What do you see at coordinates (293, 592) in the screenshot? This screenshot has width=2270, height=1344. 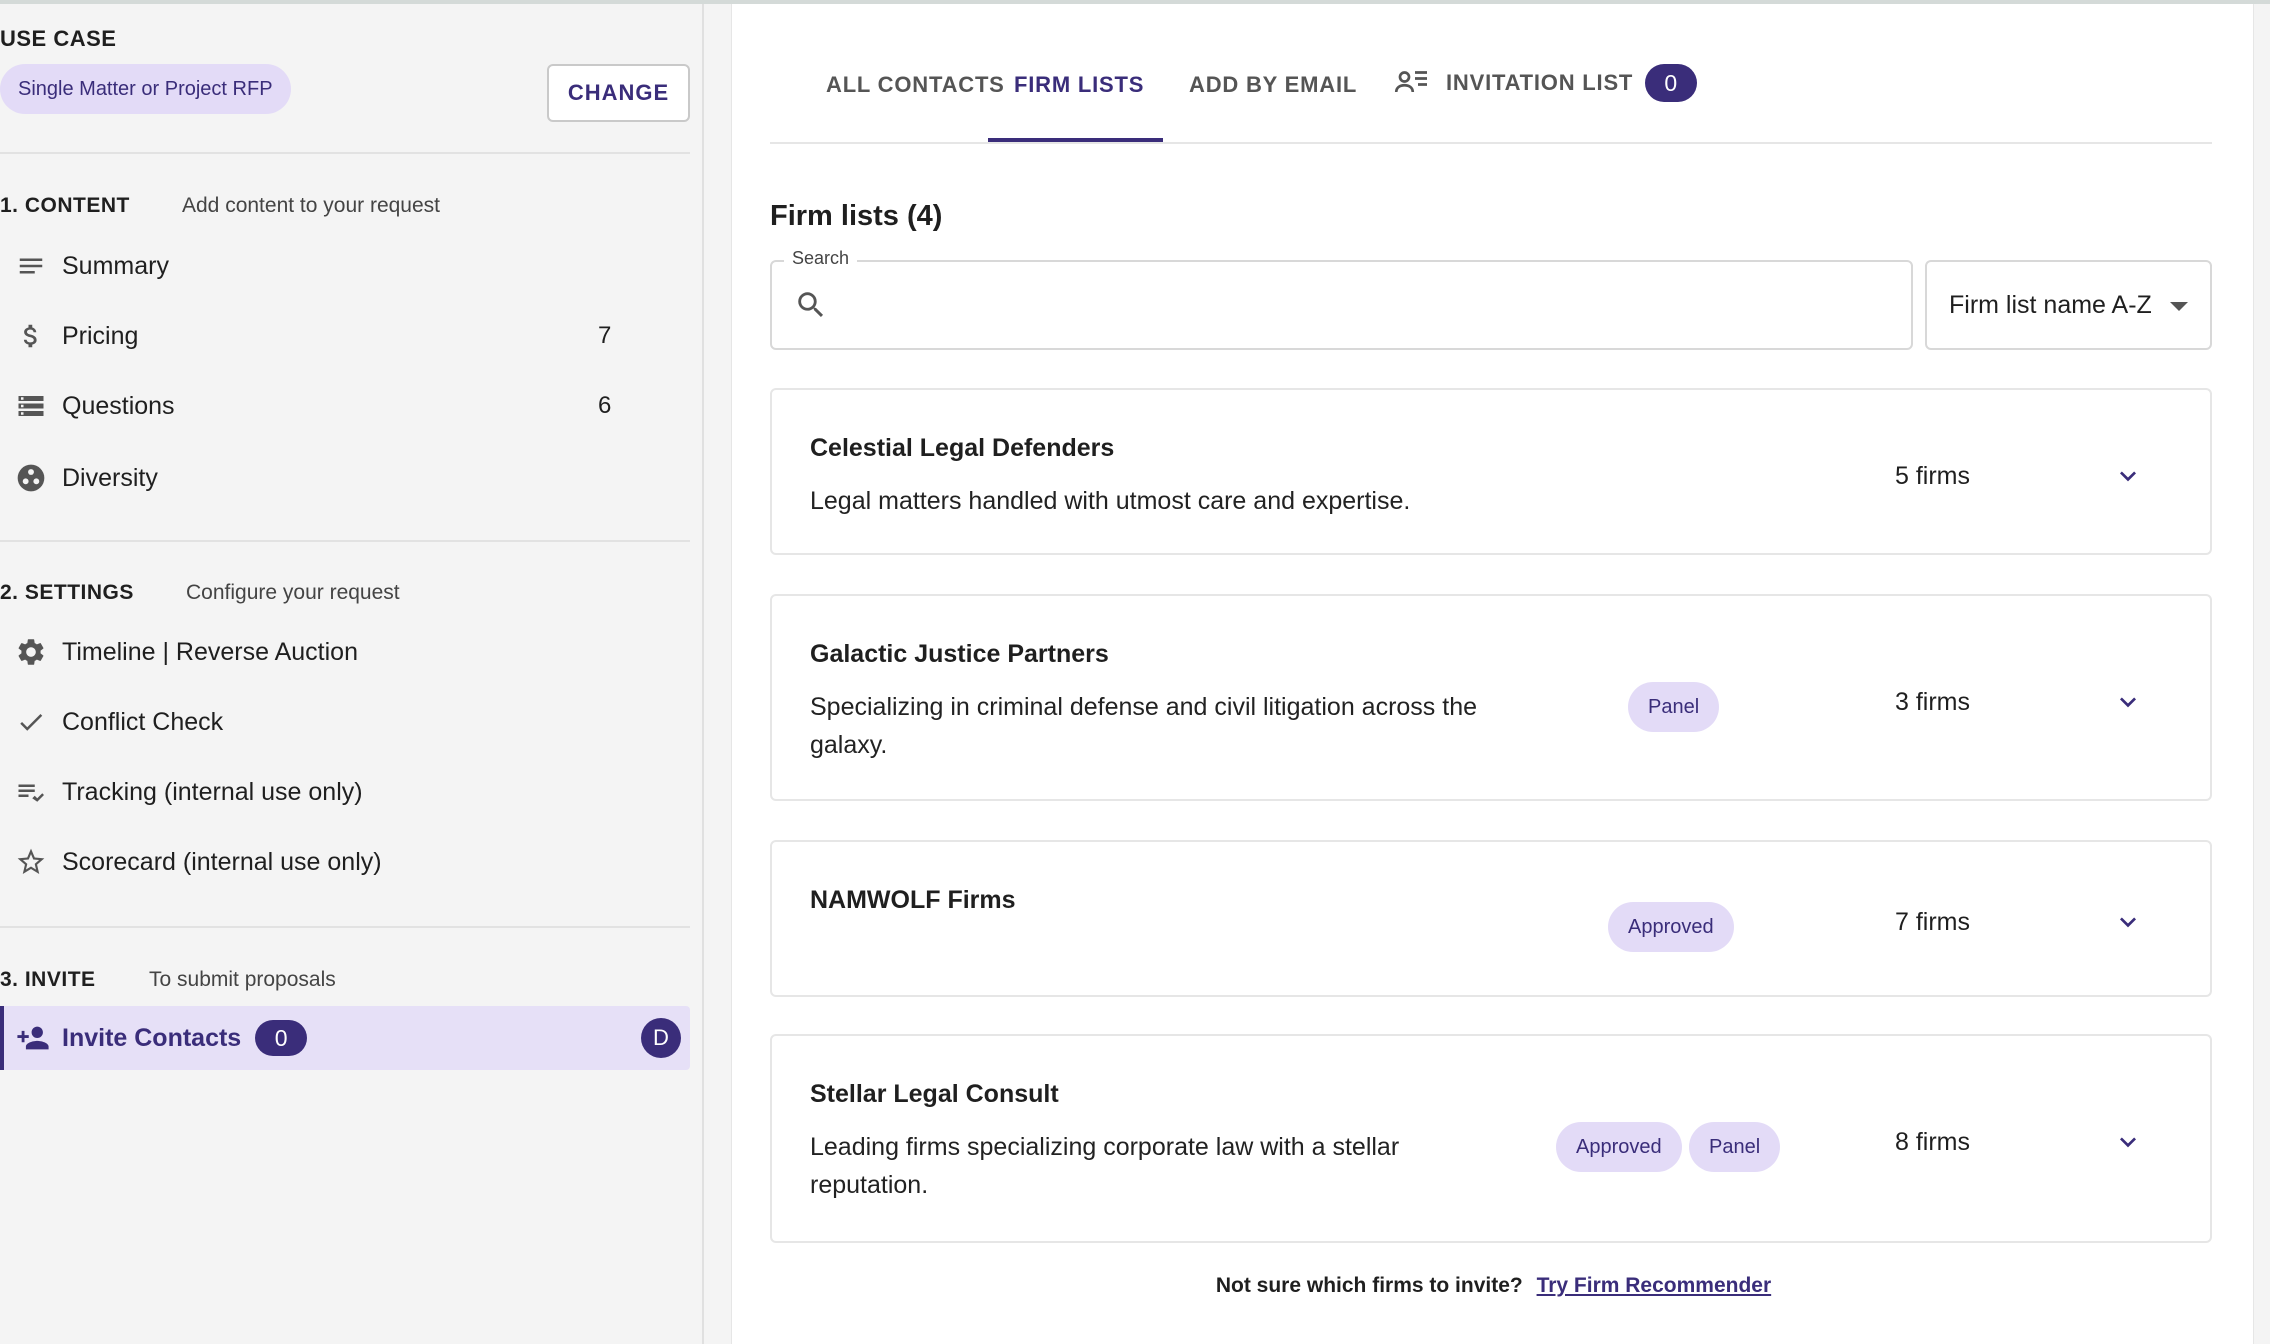 I see `settings-section-subtitle: Configure your request` at bounding box center [293, 592].